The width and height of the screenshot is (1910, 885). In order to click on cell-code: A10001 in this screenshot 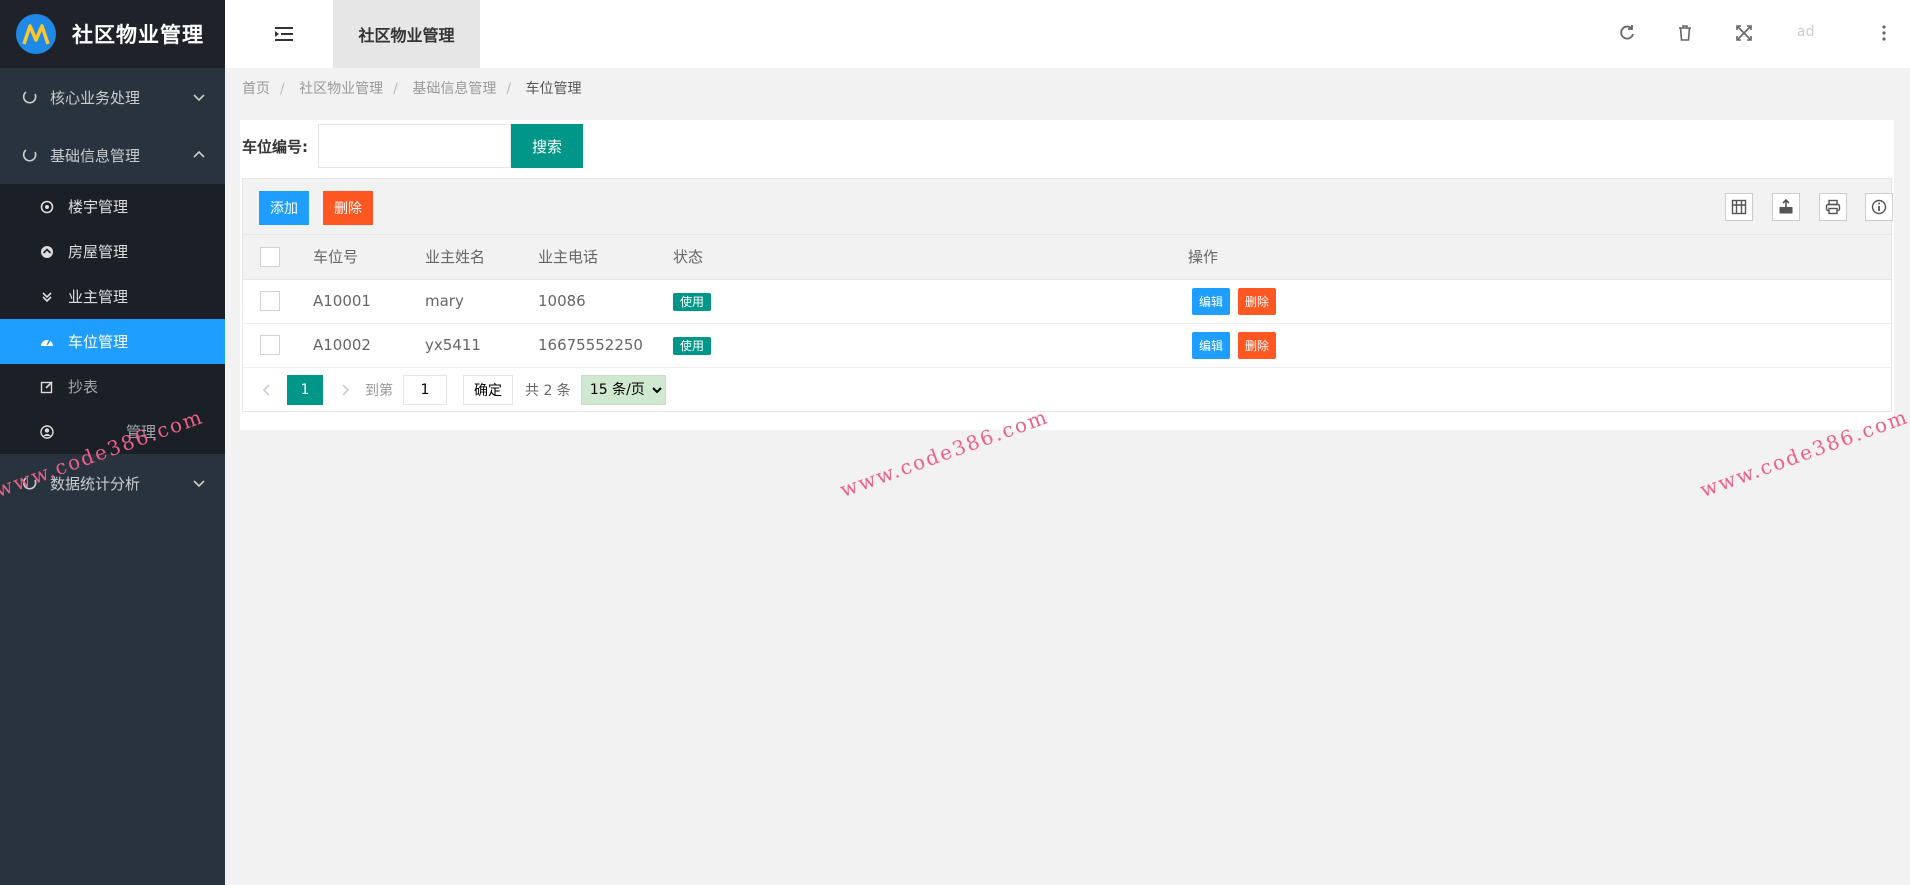, I will do `click(369, 301)`.